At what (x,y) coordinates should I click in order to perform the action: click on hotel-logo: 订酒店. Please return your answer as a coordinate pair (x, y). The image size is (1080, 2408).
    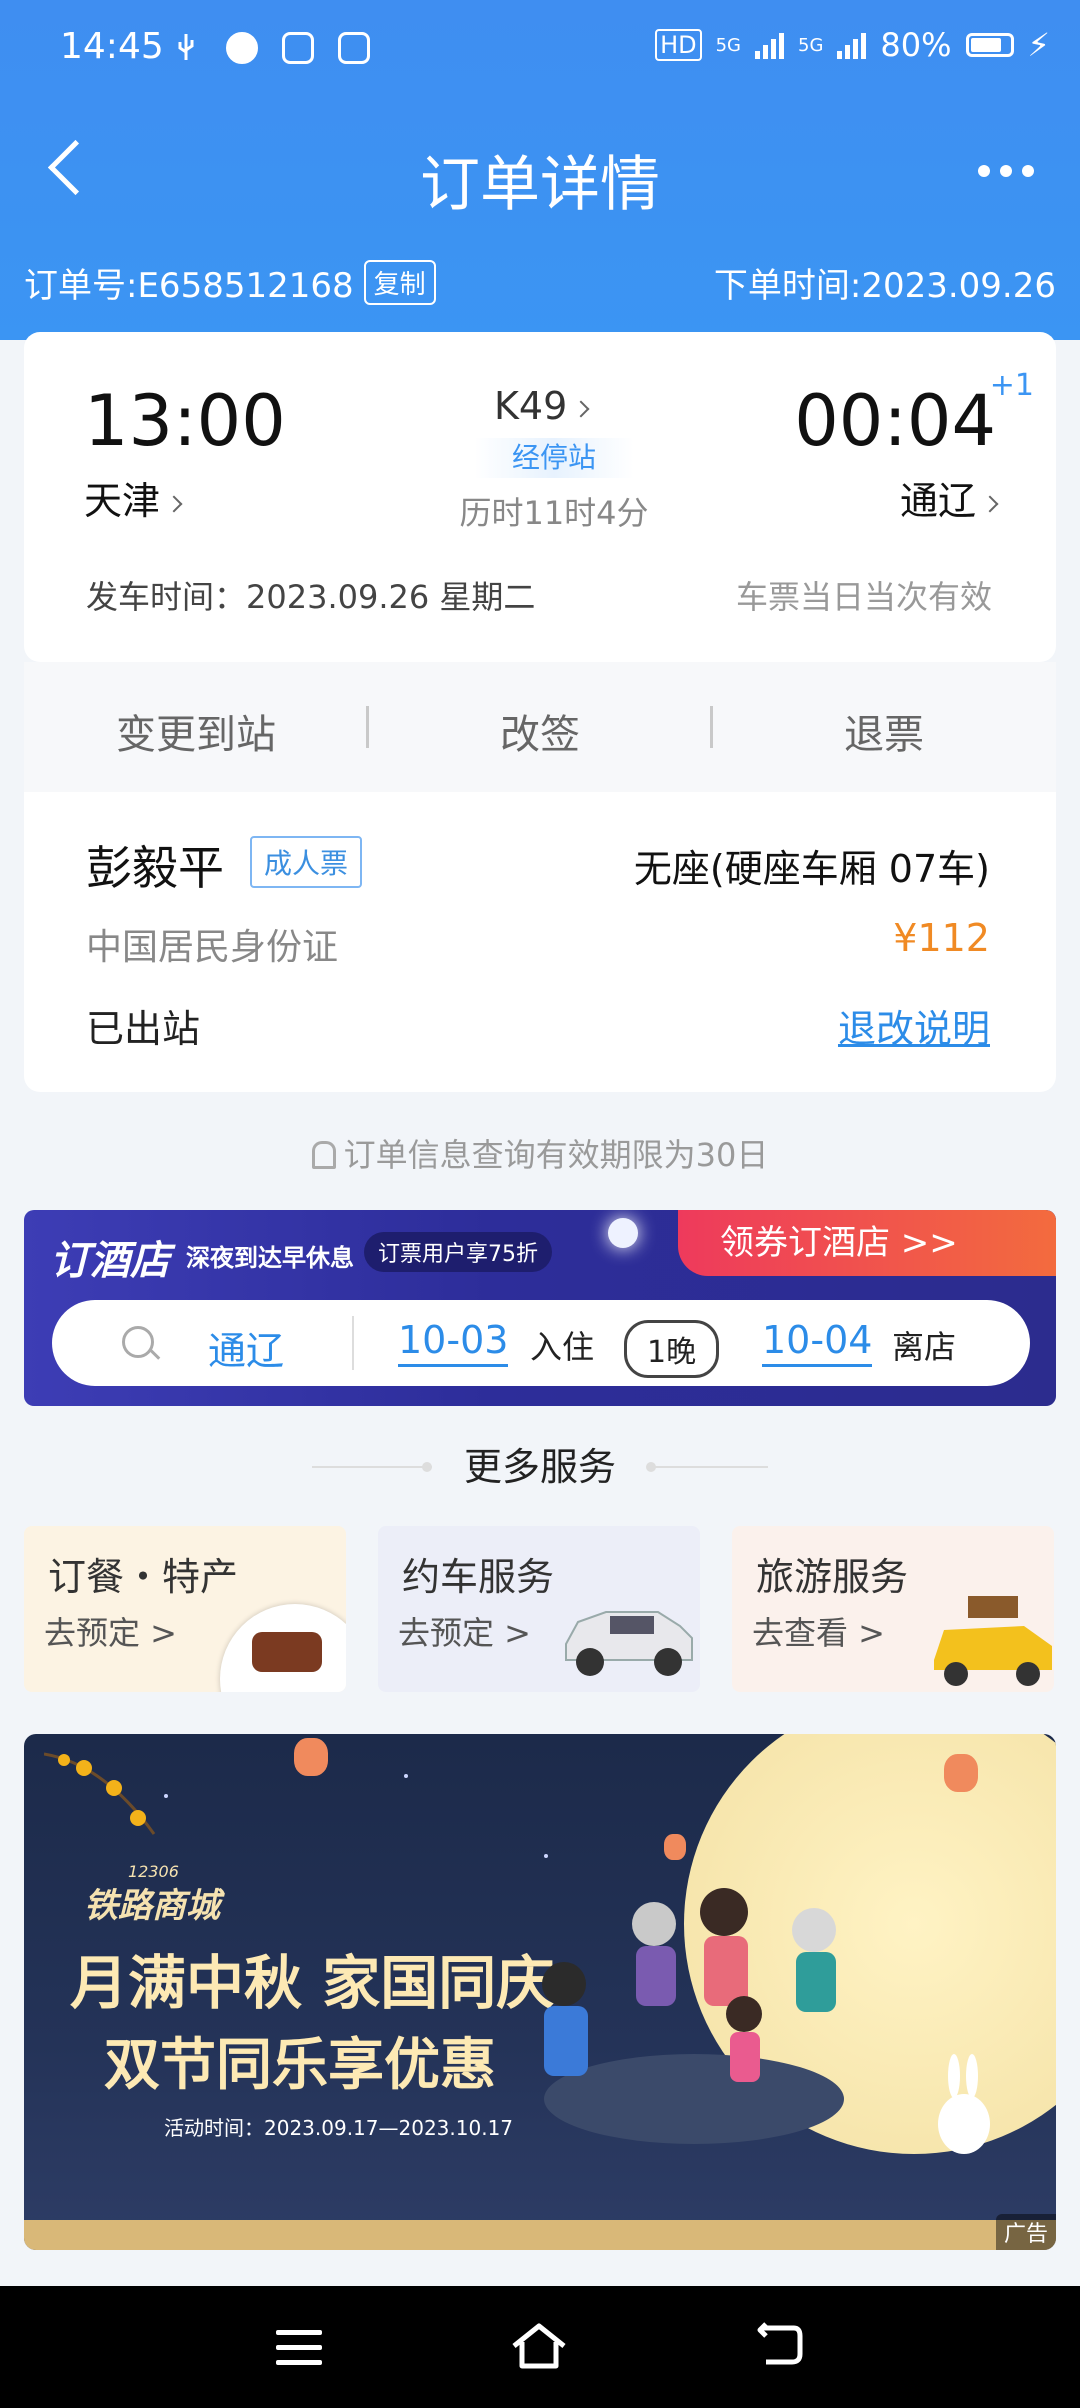
    Looking at the image, I should click on (110, 1261).